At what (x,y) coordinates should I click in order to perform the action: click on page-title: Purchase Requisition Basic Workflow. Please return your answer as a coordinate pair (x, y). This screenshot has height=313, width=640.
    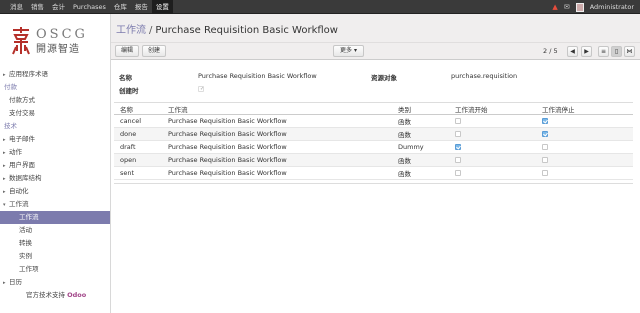
    Looking at the image, I should click on (246, 30).